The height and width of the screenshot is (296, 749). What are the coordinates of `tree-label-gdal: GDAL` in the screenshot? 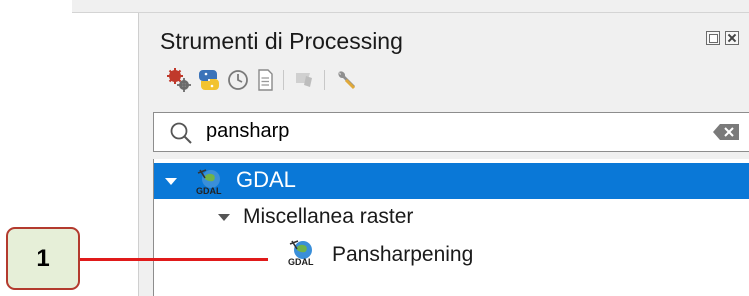 It's located at (266, 179).